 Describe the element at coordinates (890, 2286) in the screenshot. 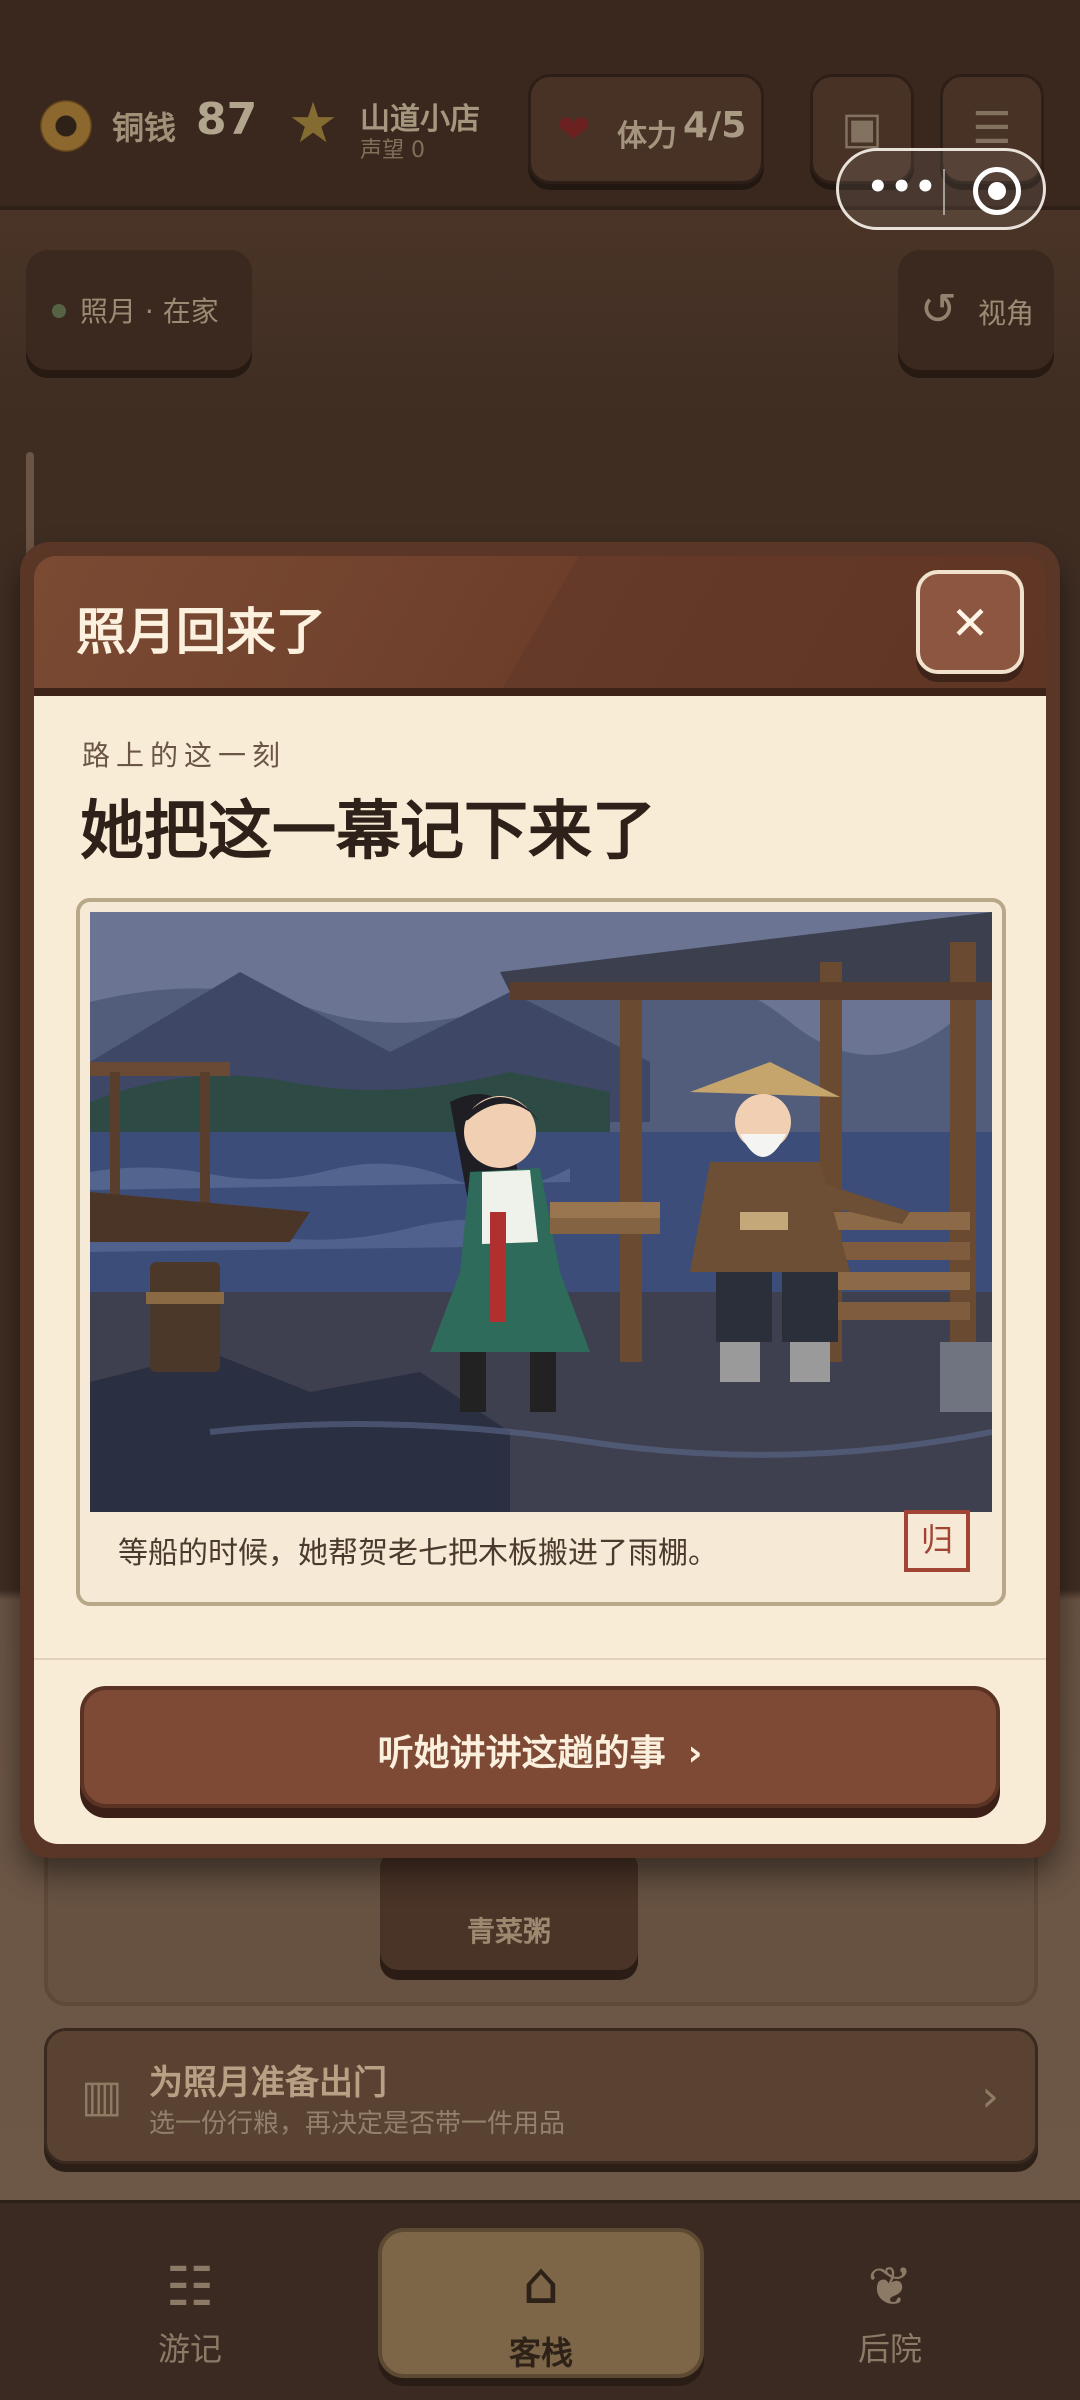

I see `sprout-icon: ❦` at that location.